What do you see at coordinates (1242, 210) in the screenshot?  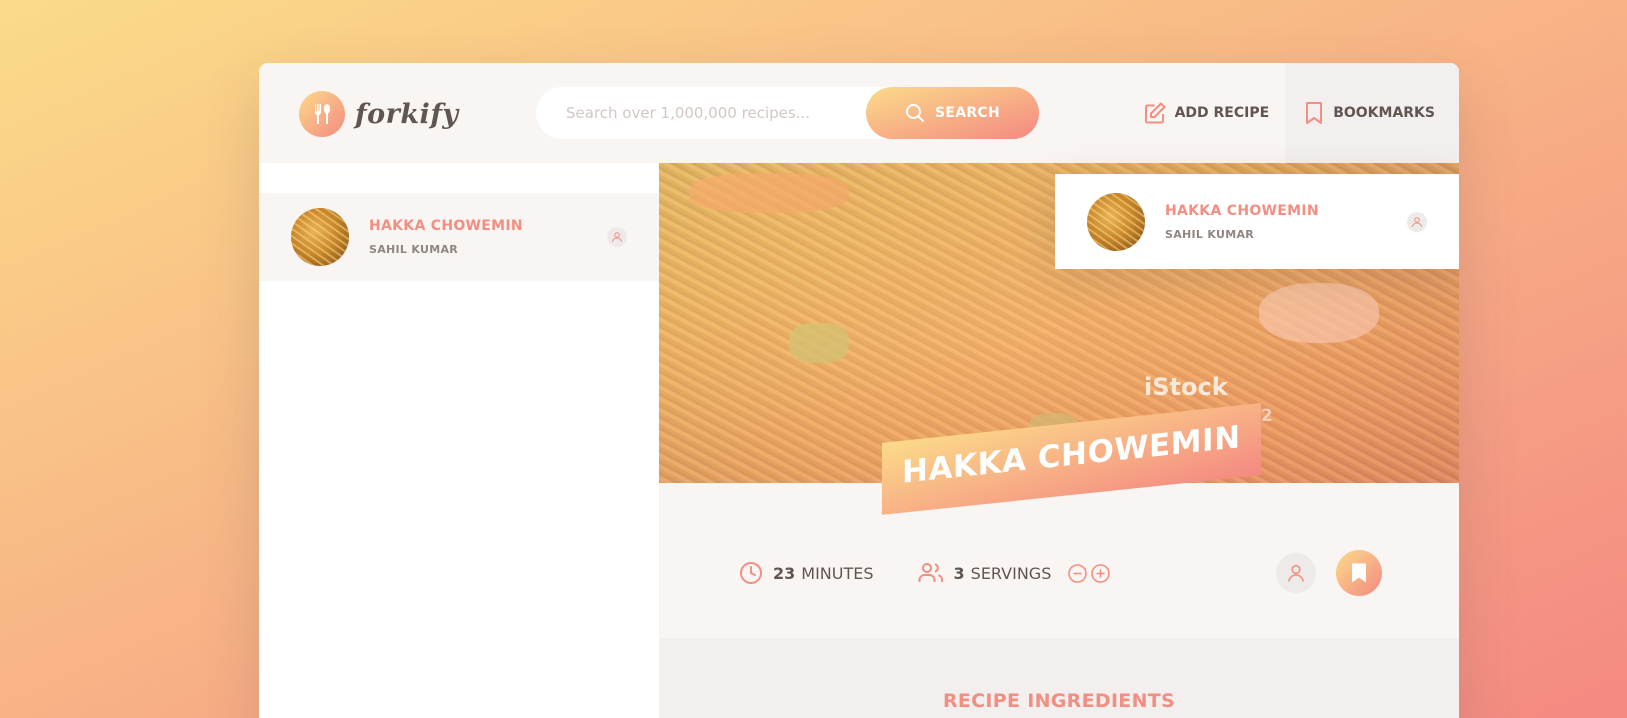 I see `bookmark-title: HAKKA CHOWEMIN` at bounding box center [1242, 210].